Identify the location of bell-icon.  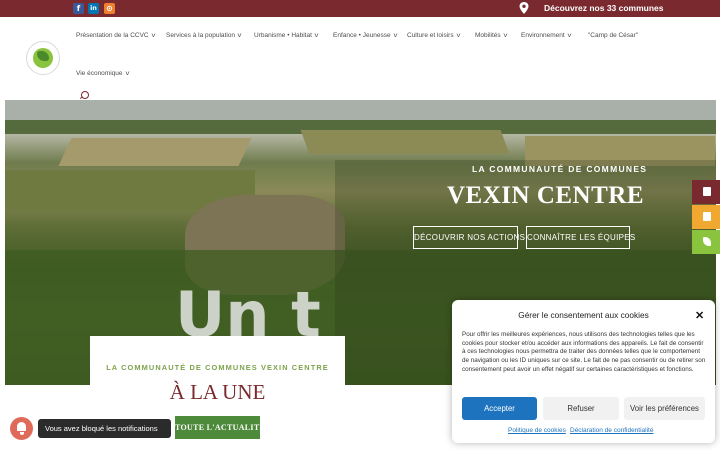
(21, 426).